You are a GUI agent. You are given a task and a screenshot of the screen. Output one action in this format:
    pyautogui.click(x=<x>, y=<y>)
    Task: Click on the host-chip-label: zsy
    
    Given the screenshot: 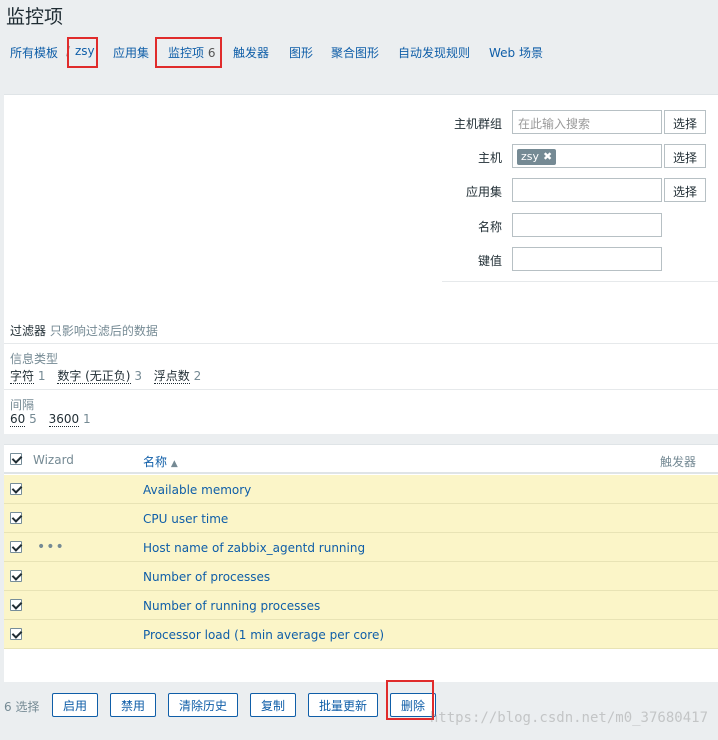 What is the action you would take?
    pyautogui.click(x=530, y=156)
    